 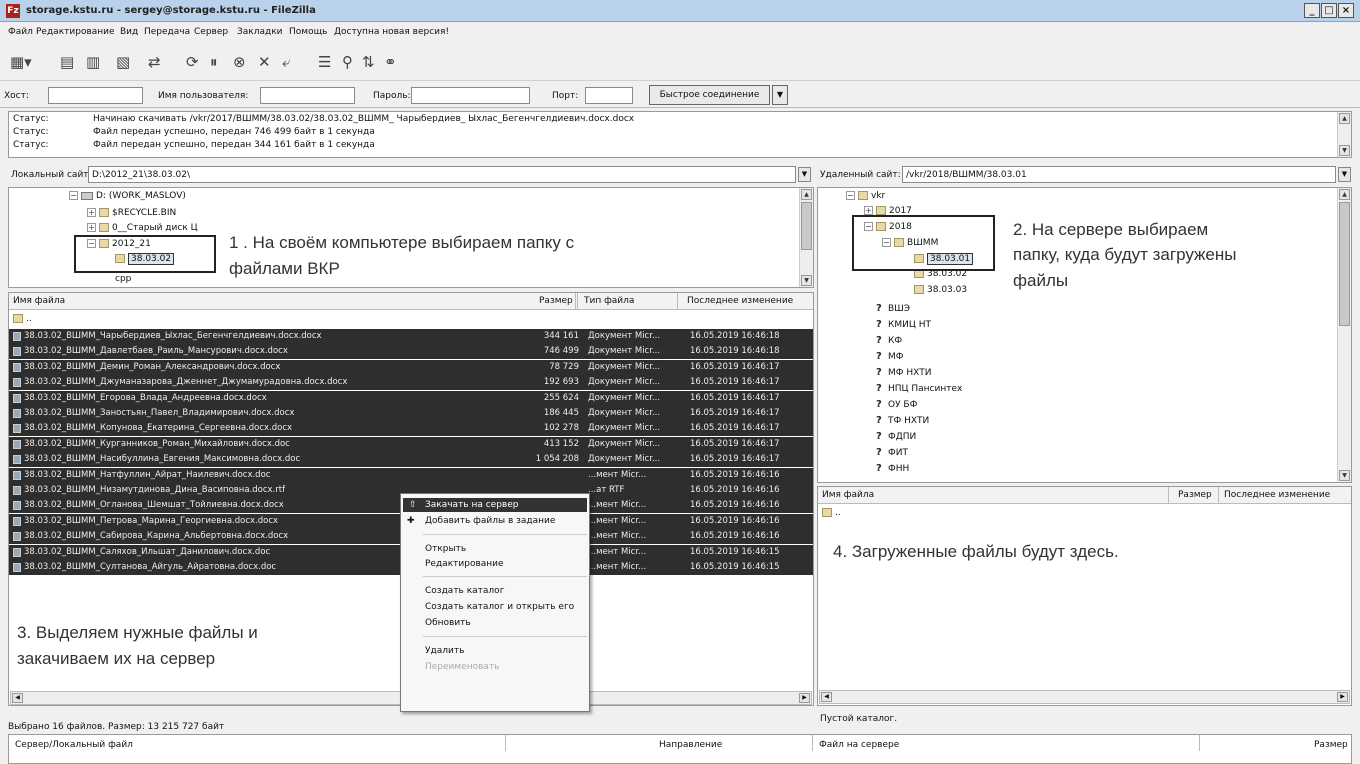 What do you see at coordinates (307, 95) in the screenshot?
I see `username-input` at bounding box center [307, 95].